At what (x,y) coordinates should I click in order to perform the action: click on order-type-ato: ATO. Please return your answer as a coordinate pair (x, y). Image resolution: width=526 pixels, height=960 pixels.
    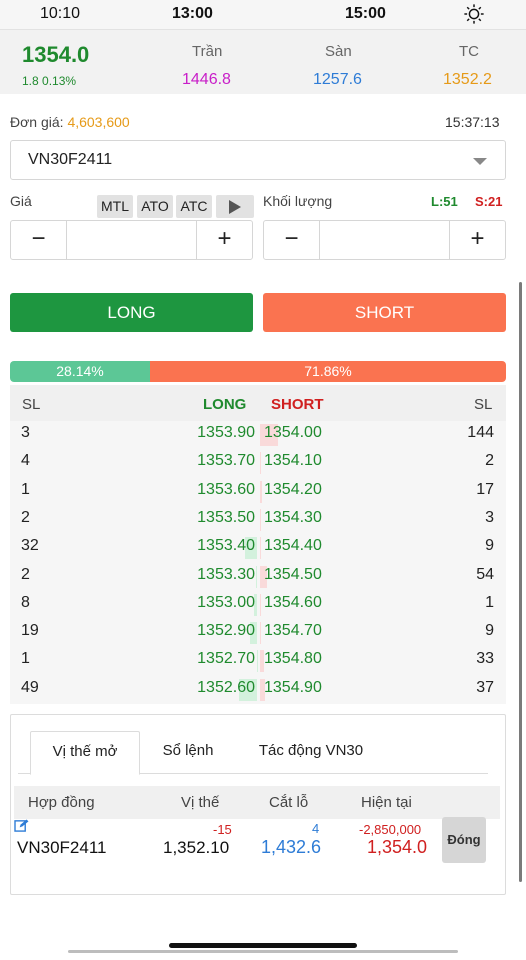
    Looking at the image, I should click on (155, 206).